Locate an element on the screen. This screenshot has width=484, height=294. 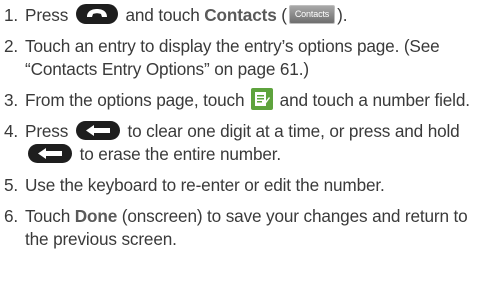
step-text: to erase the entire number. is located at coordinates (180, 154).